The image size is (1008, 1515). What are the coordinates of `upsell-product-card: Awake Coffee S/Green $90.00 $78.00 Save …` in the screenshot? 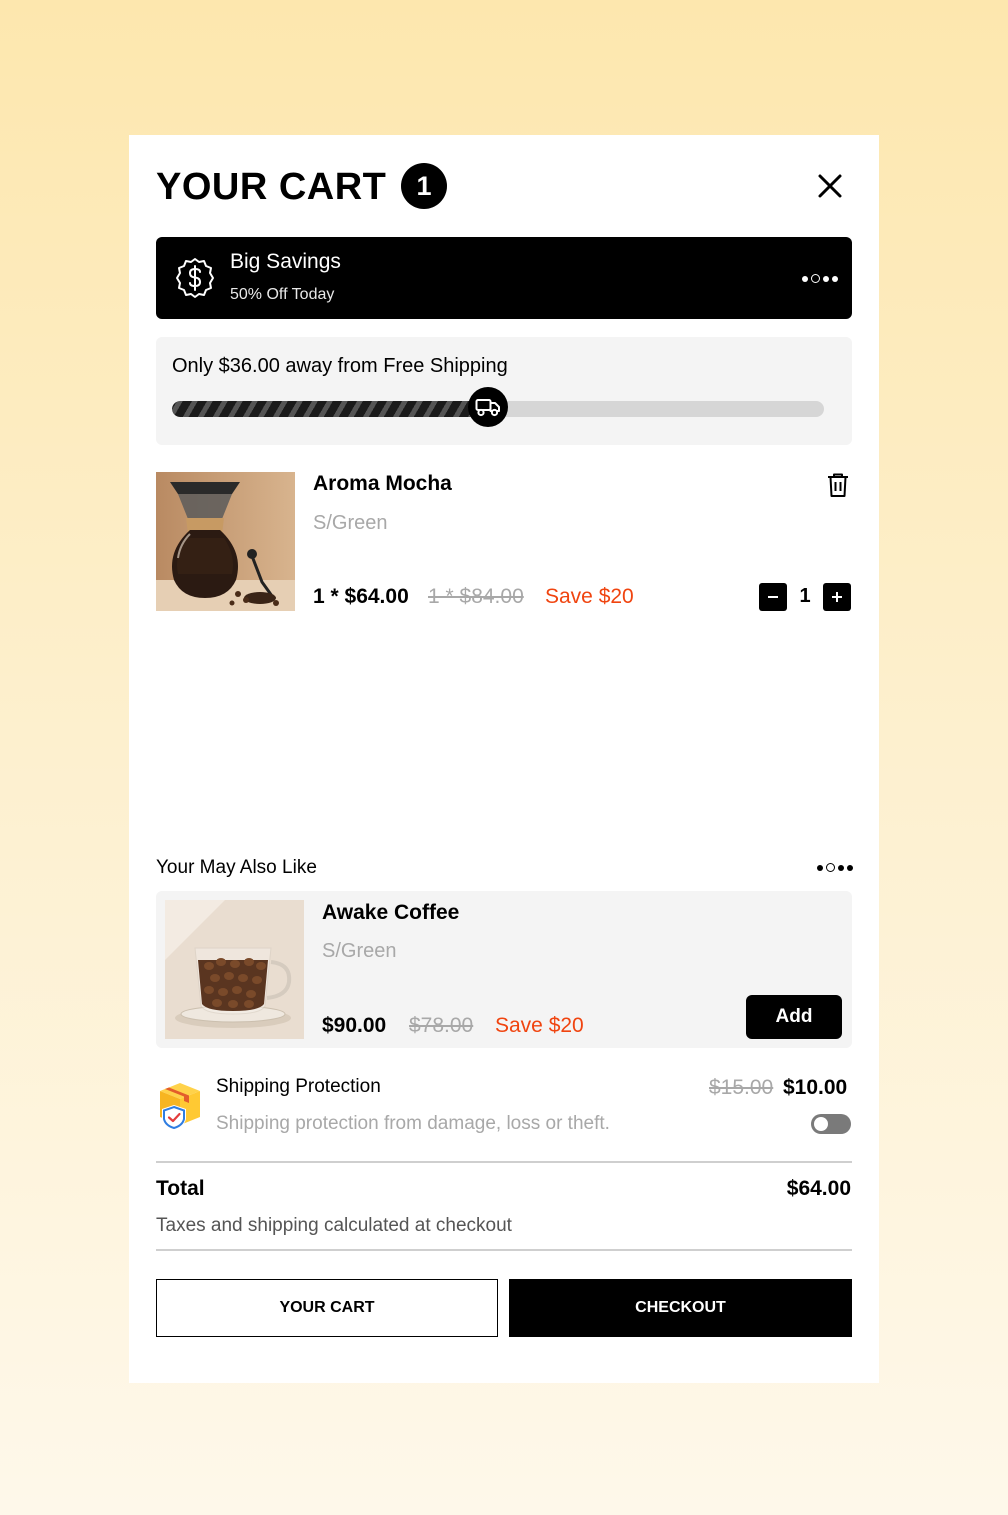 It's located at (504, 969).